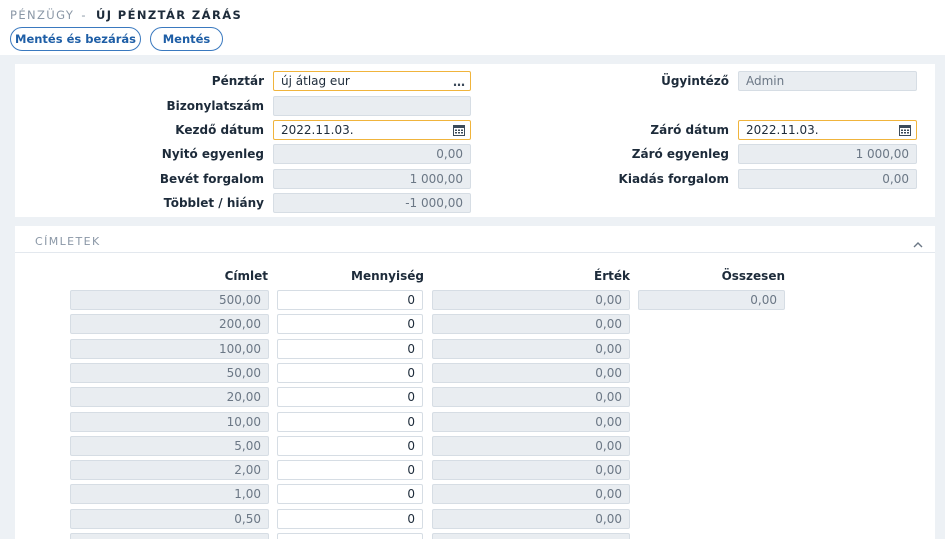 The image size is (945, 539). Describe the element at coordinates (243, 397) in the screenshot. I see `cimlet-value: 20,00` at that location.